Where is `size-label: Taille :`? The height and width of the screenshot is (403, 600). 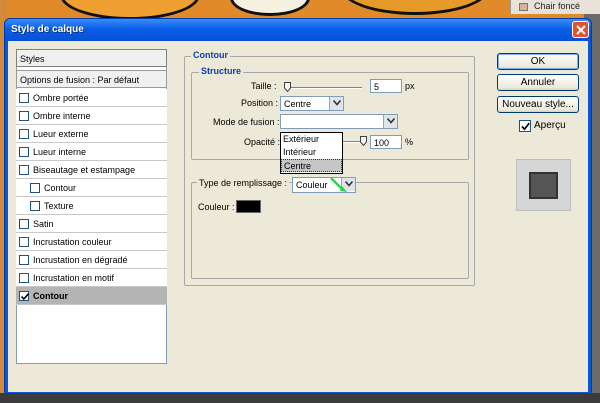 size-label: Taille : is located at coordinates (264, 86).